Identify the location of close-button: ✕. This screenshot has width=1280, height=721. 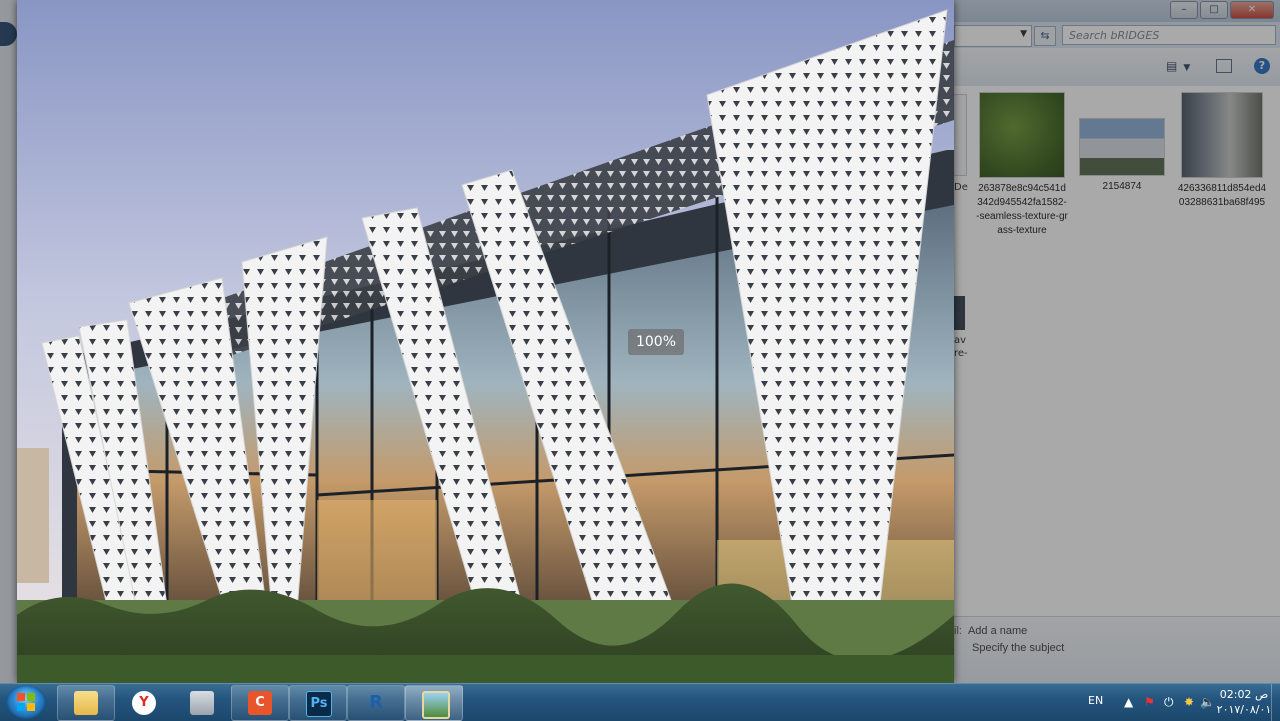
(1252, 10).